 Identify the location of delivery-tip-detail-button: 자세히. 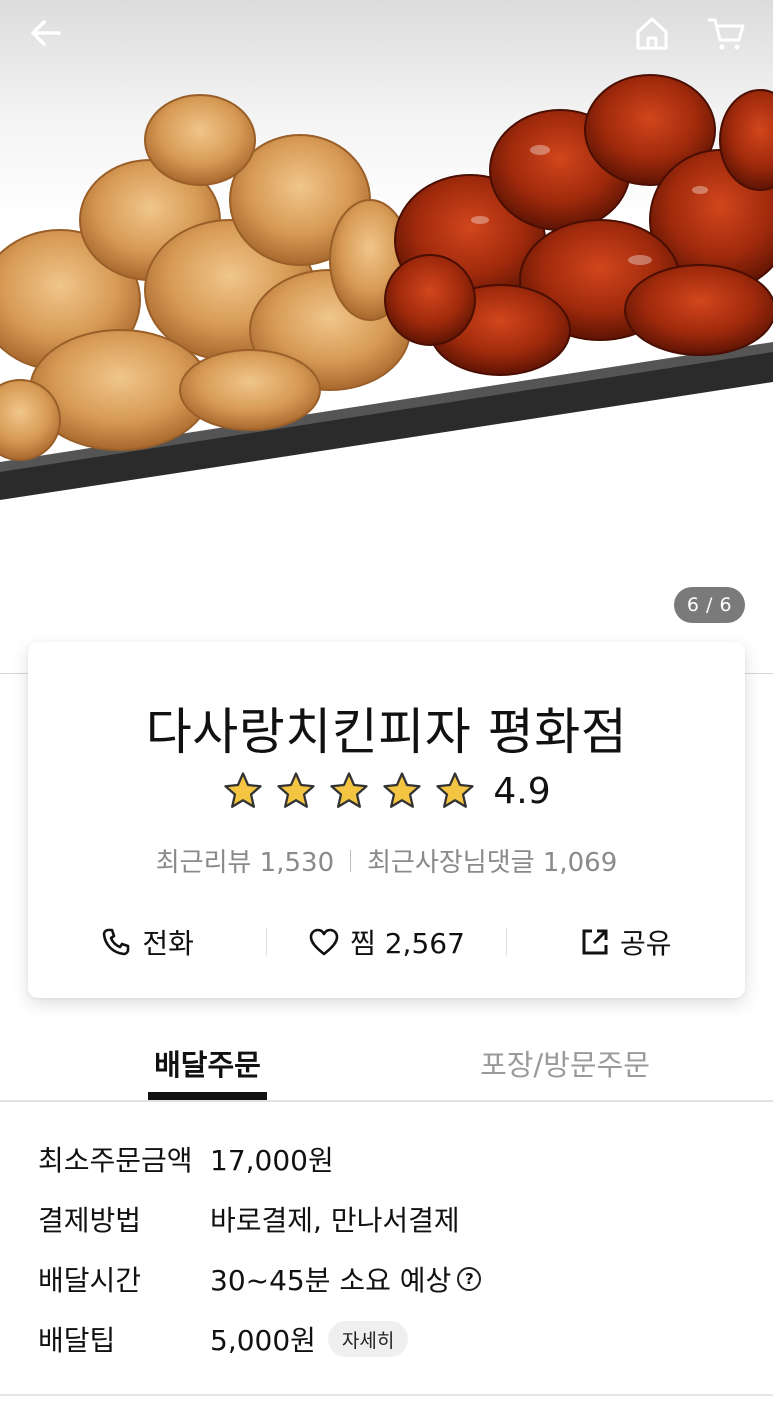
(368, 1339).